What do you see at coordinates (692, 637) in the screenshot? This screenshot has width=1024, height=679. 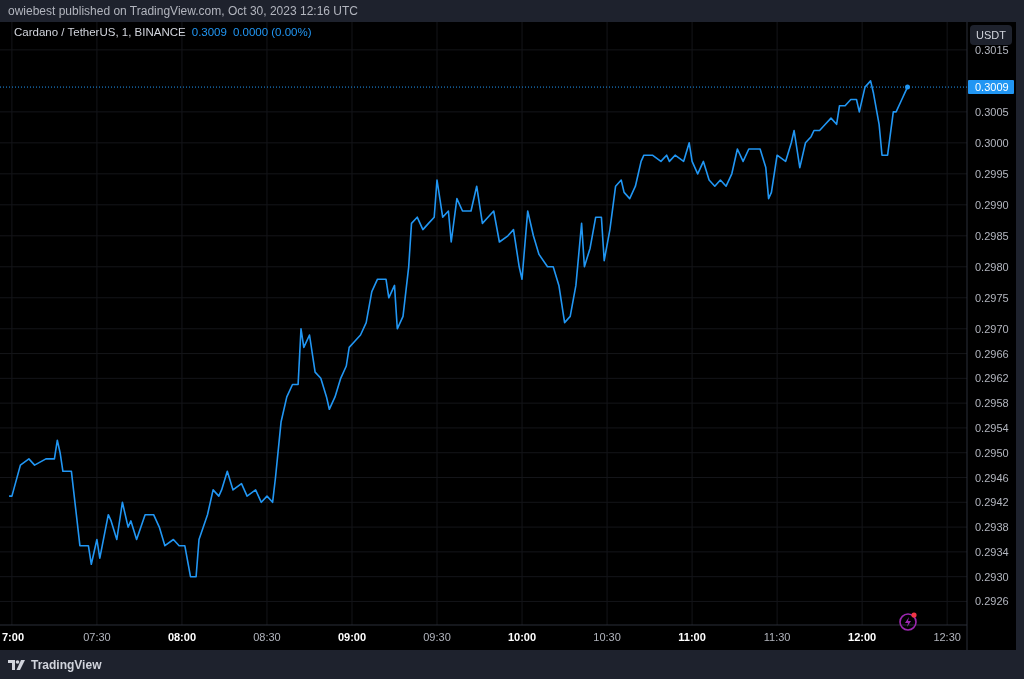 I see `time-axis-label: 11:00` at bounding box center [692, 637].